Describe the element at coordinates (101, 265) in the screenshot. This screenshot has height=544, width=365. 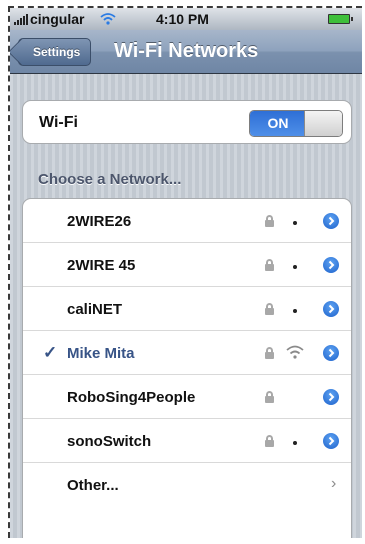
I see `network-name: 2WIRE 45` at that location.